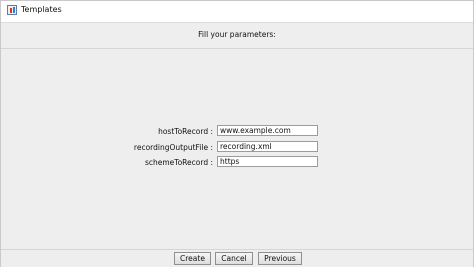  I want to click on host-to-record-label-cell: hostToRecord :, so click(174, 132).